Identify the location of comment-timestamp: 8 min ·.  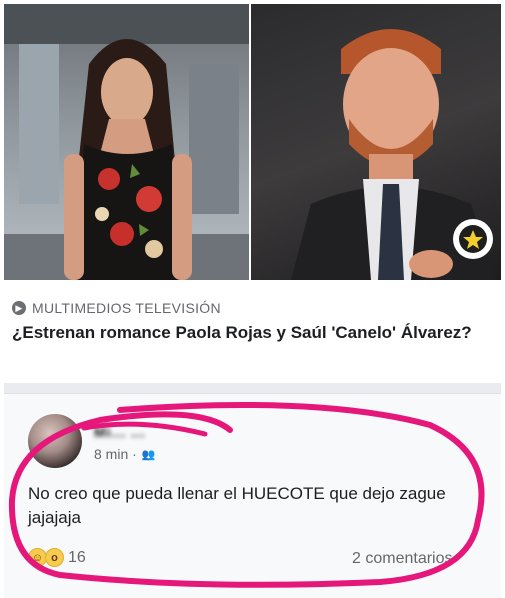
(115, 454).